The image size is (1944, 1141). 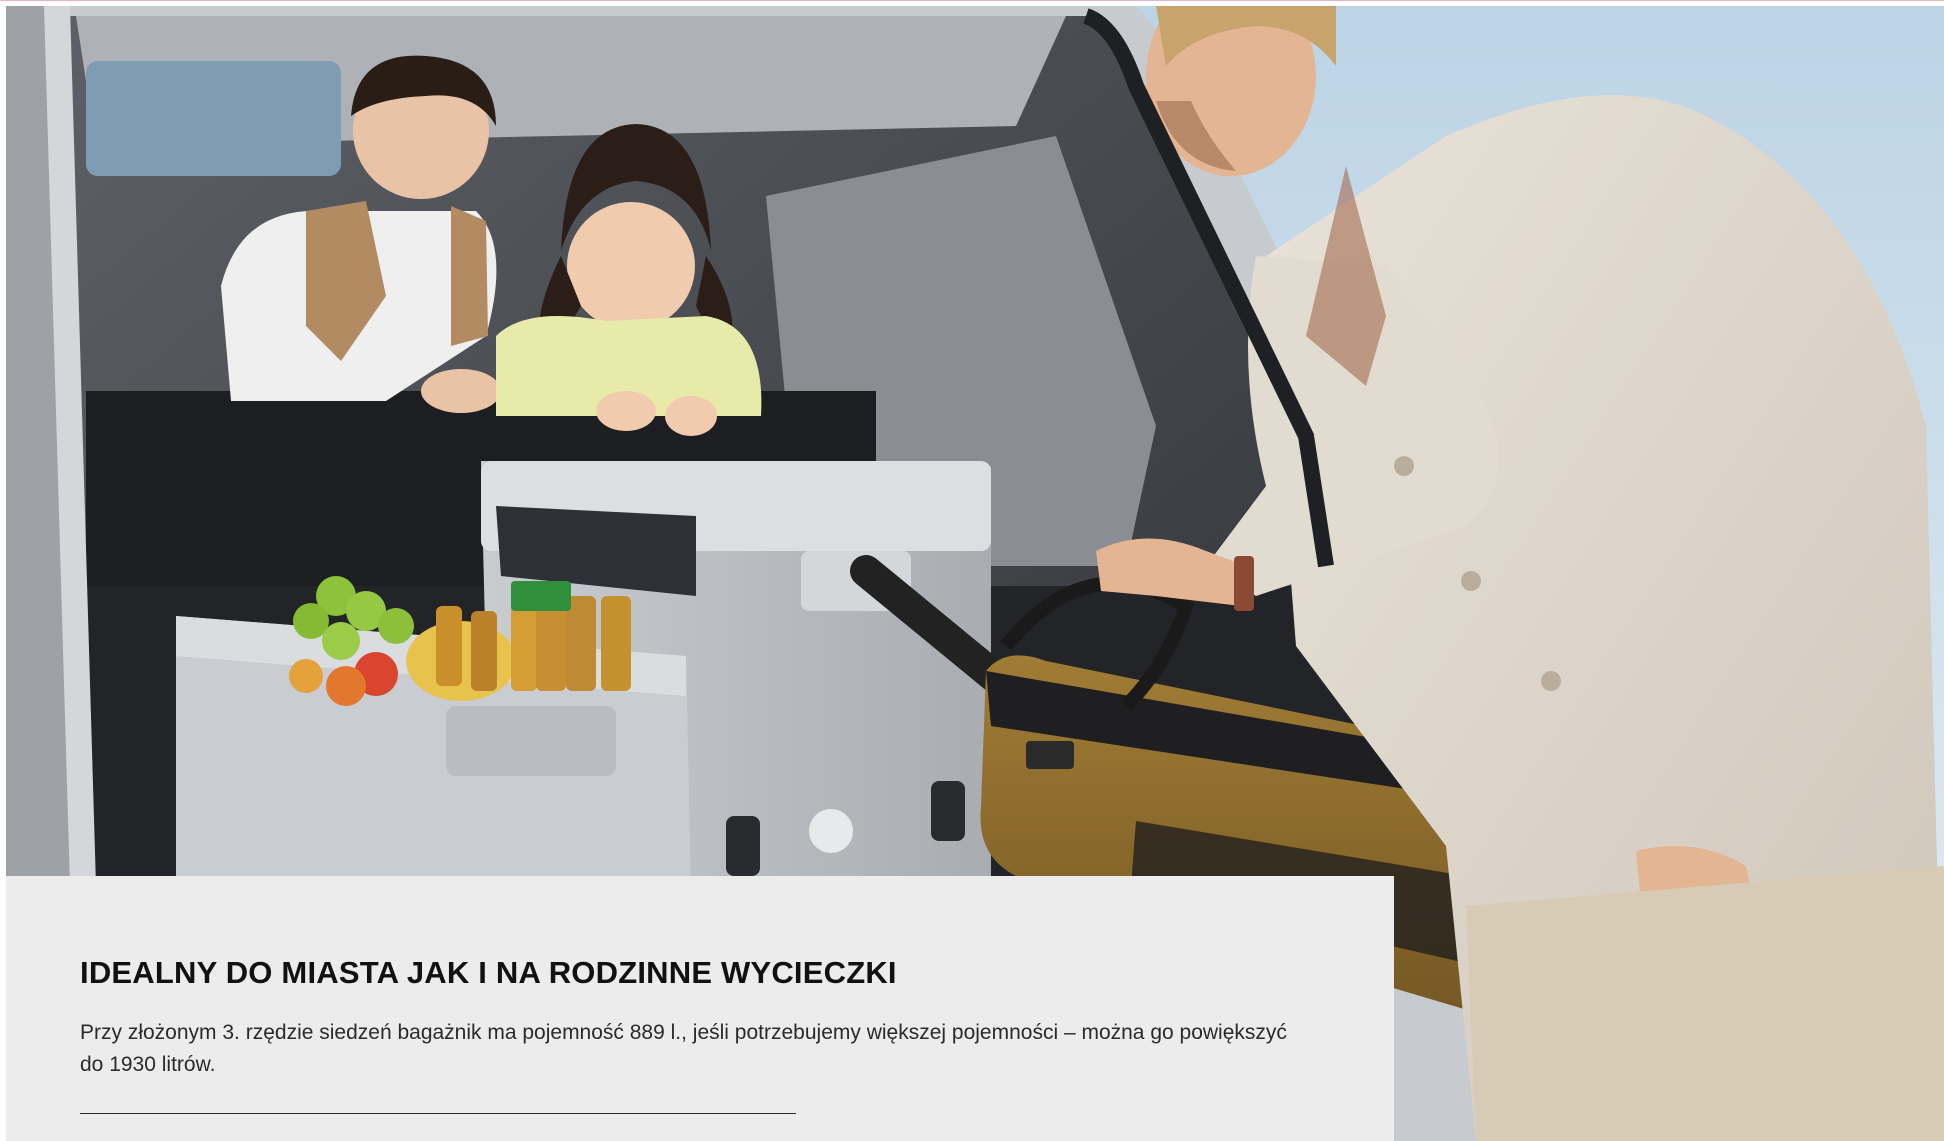 I want to click on card-divider, so click(x=438, y=1114).